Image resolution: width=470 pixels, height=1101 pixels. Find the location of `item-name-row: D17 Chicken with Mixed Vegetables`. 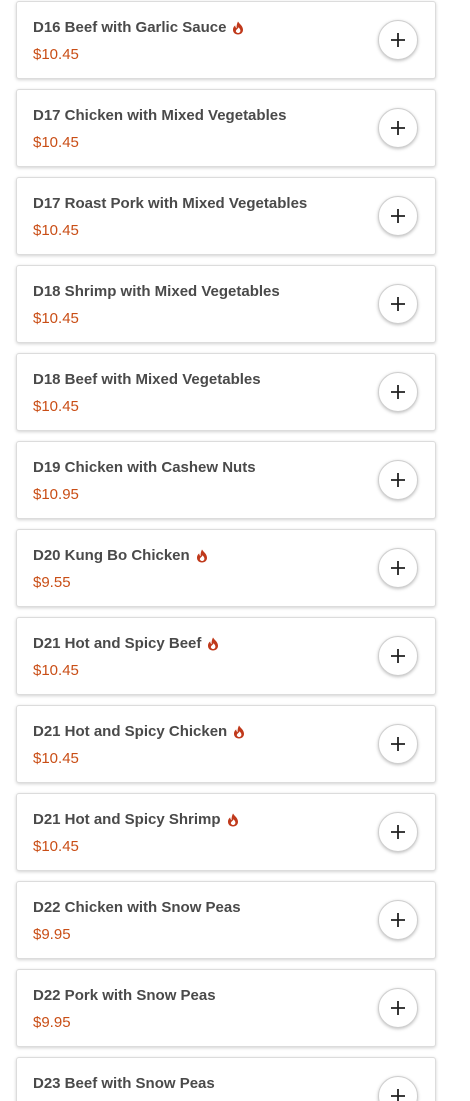

item-name-row: D17 Chicken with Mixed Vegetables is located at coordinates (159, 115).